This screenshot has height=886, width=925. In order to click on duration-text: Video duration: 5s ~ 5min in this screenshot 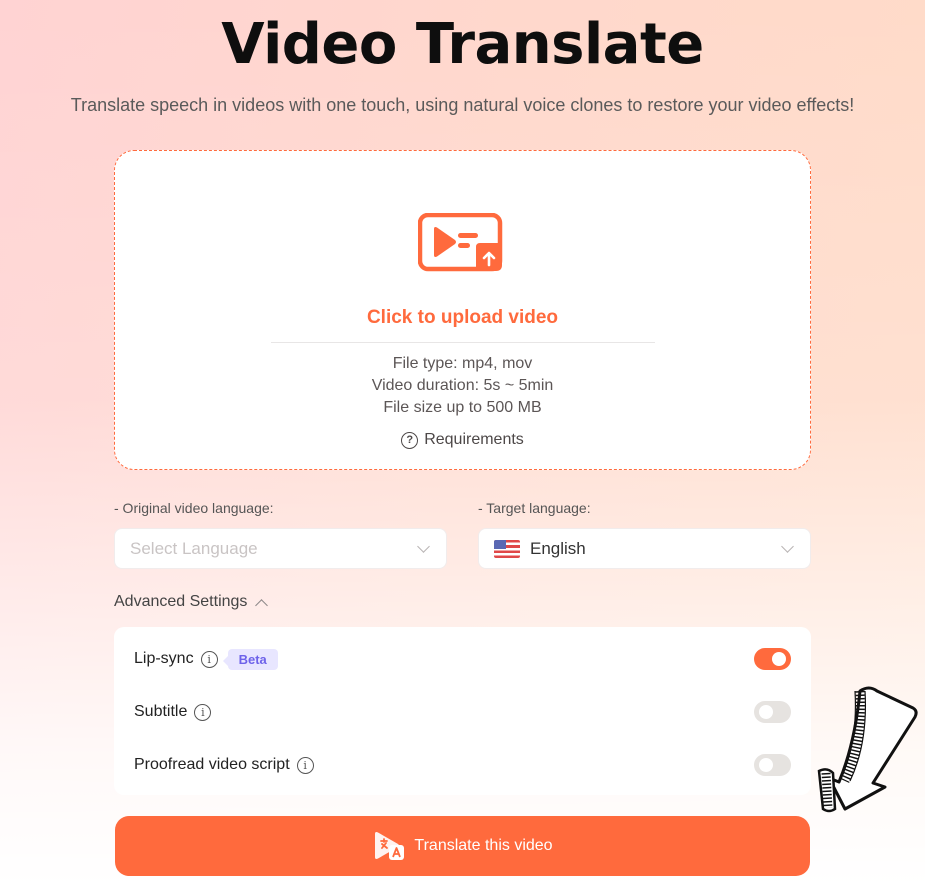, I will do `click(462, 385)`.